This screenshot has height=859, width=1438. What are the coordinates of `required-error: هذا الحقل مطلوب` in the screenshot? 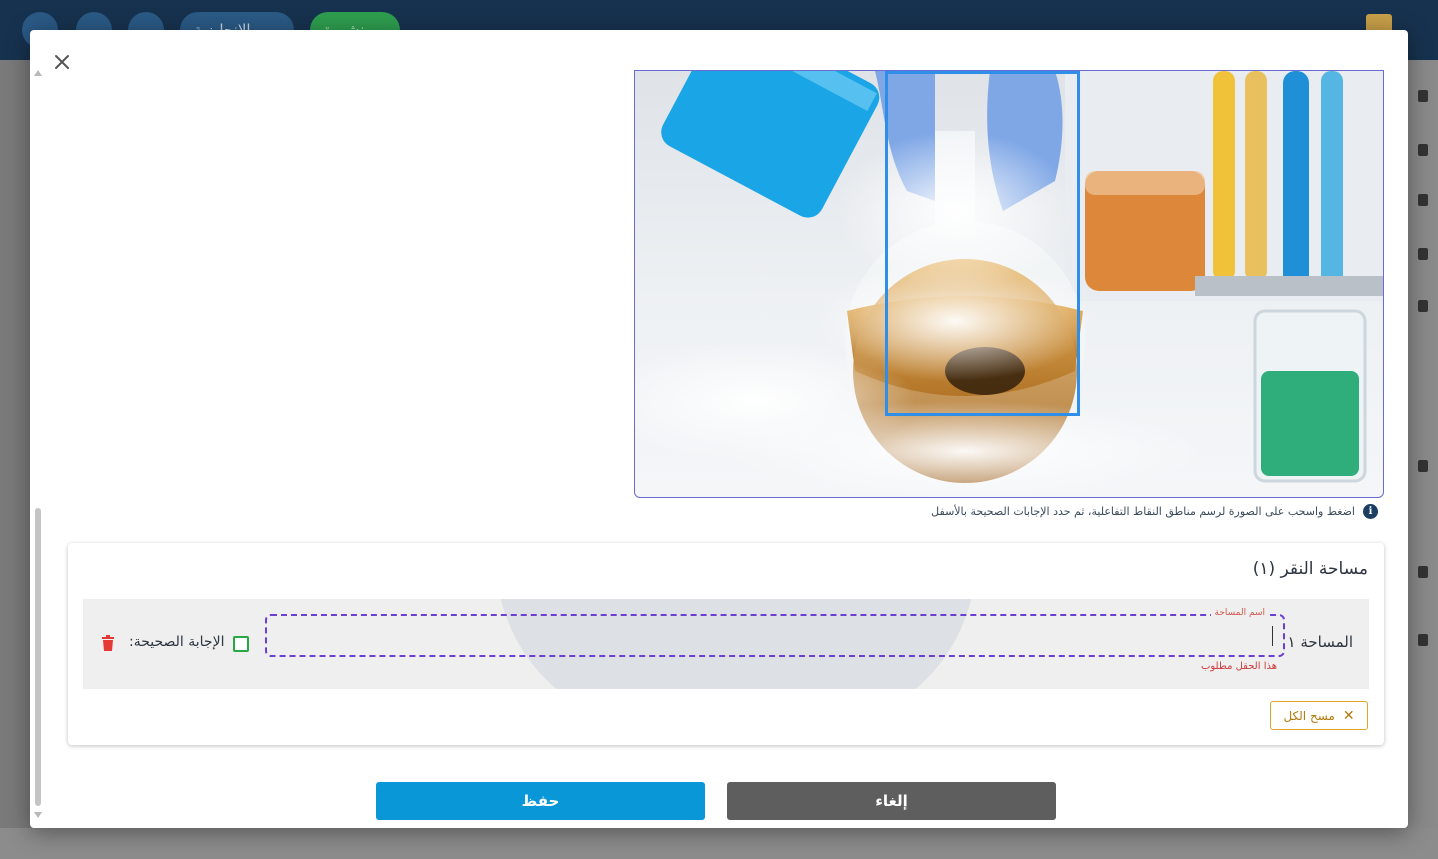 It's located at (1238, 666).